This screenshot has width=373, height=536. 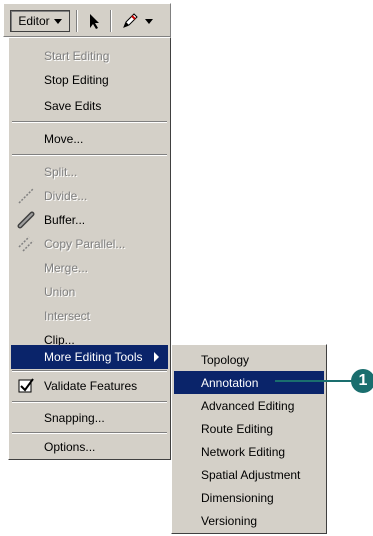 What do you see at coordinates (60, 292) in the screenshot?
I see `menu-item-label: Union` at bounding box center [60, 292].